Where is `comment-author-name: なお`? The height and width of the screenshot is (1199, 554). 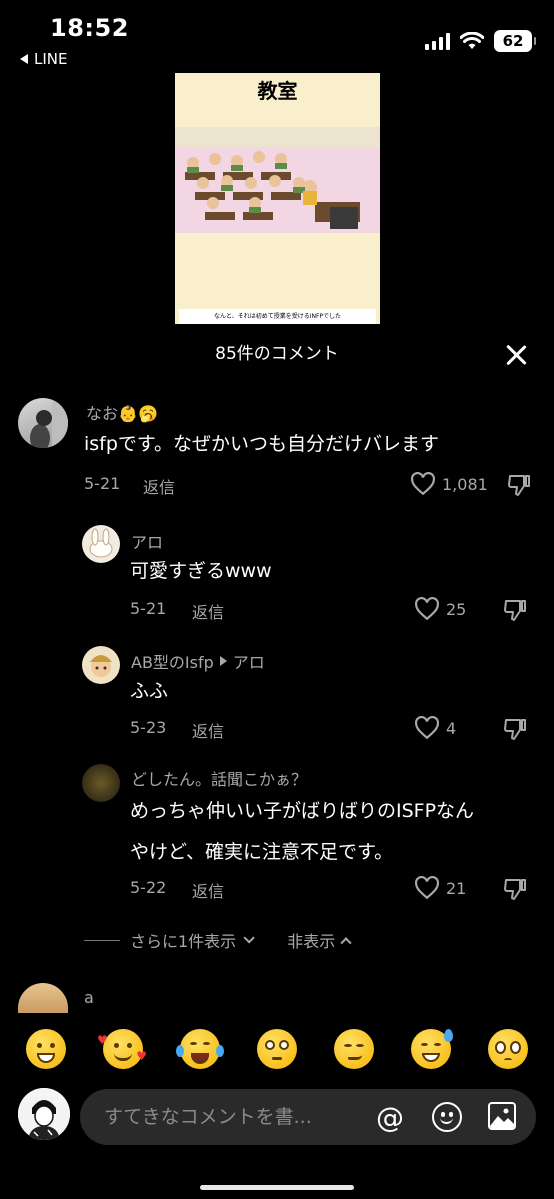 comment-author-name: なお is located at coordinates (102, 413).